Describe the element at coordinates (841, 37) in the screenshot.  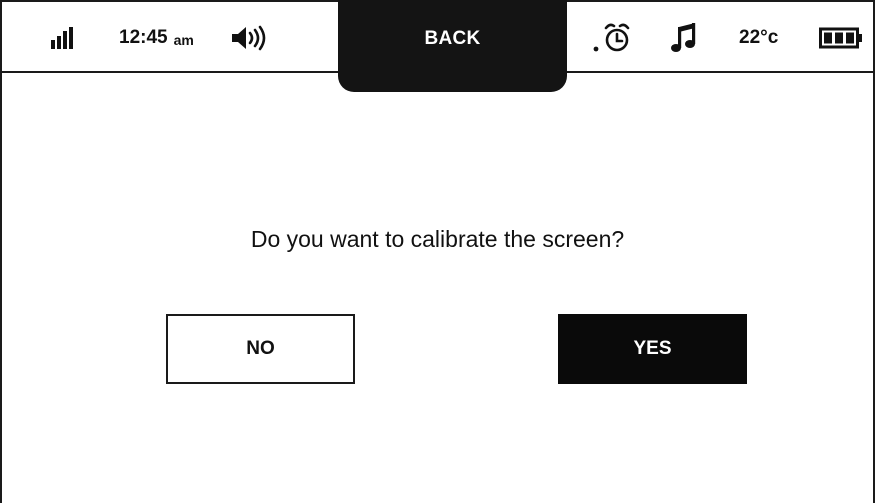
I see `battery-full-icon` at that location.